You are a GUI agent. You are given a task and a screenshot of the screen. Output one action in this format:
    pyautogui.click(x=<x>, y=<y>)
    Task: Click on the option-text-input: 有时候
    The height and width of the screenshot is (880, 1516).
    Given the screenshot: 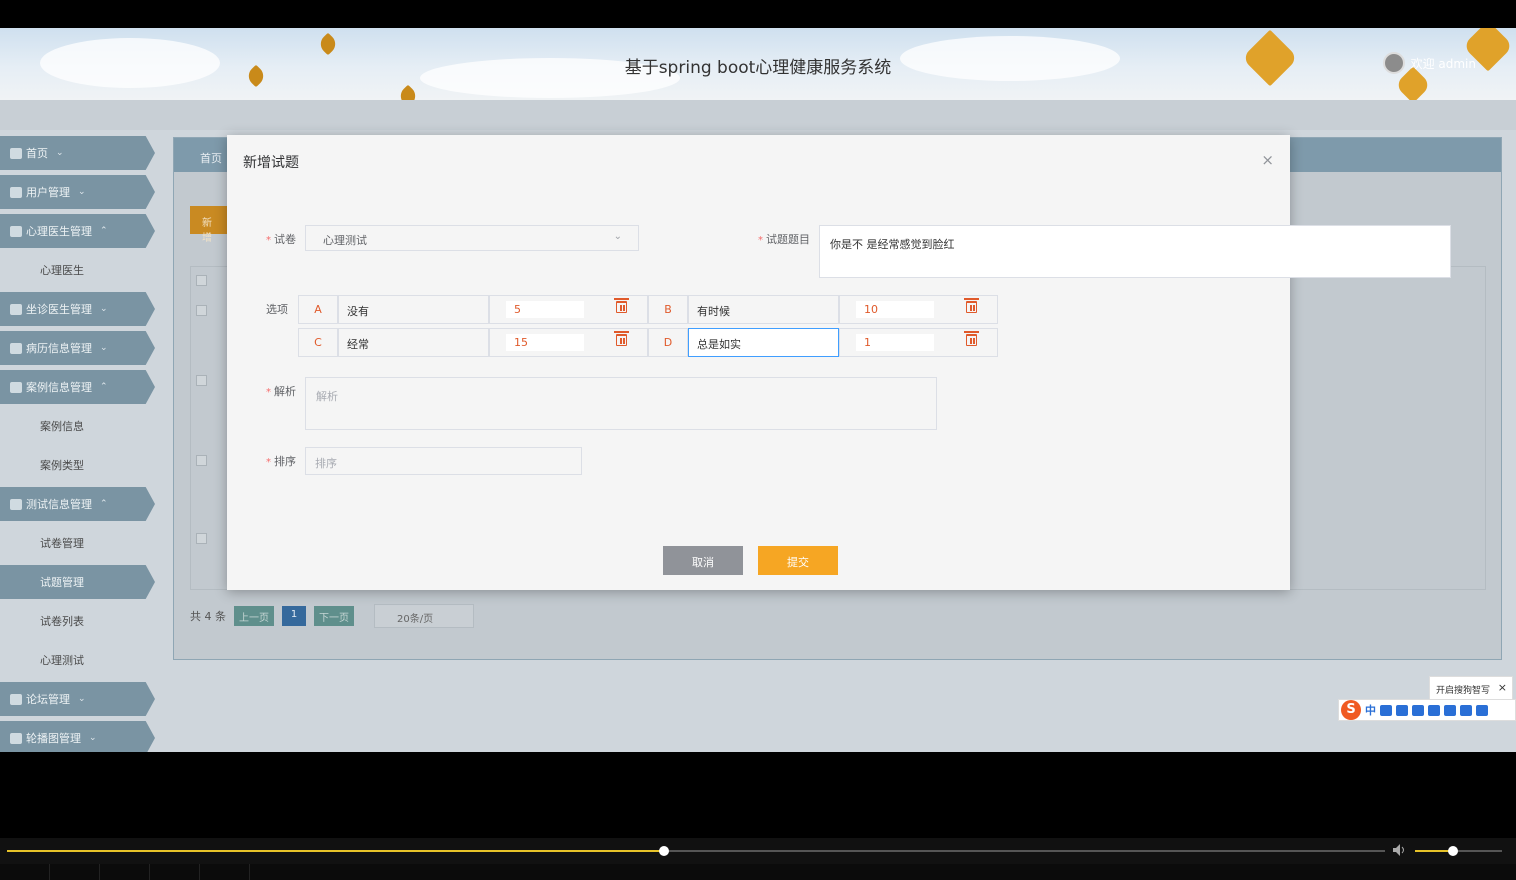 What is the action you would take?
    pyautogui.click(x=763, y=309)
    